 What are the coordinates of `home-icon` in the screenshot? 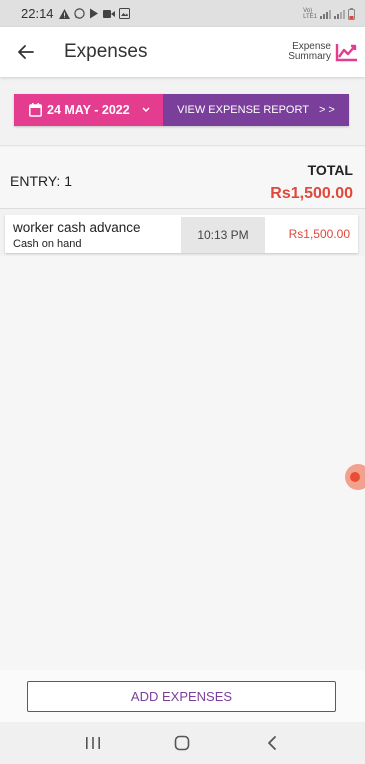 It's located at (182, 743).